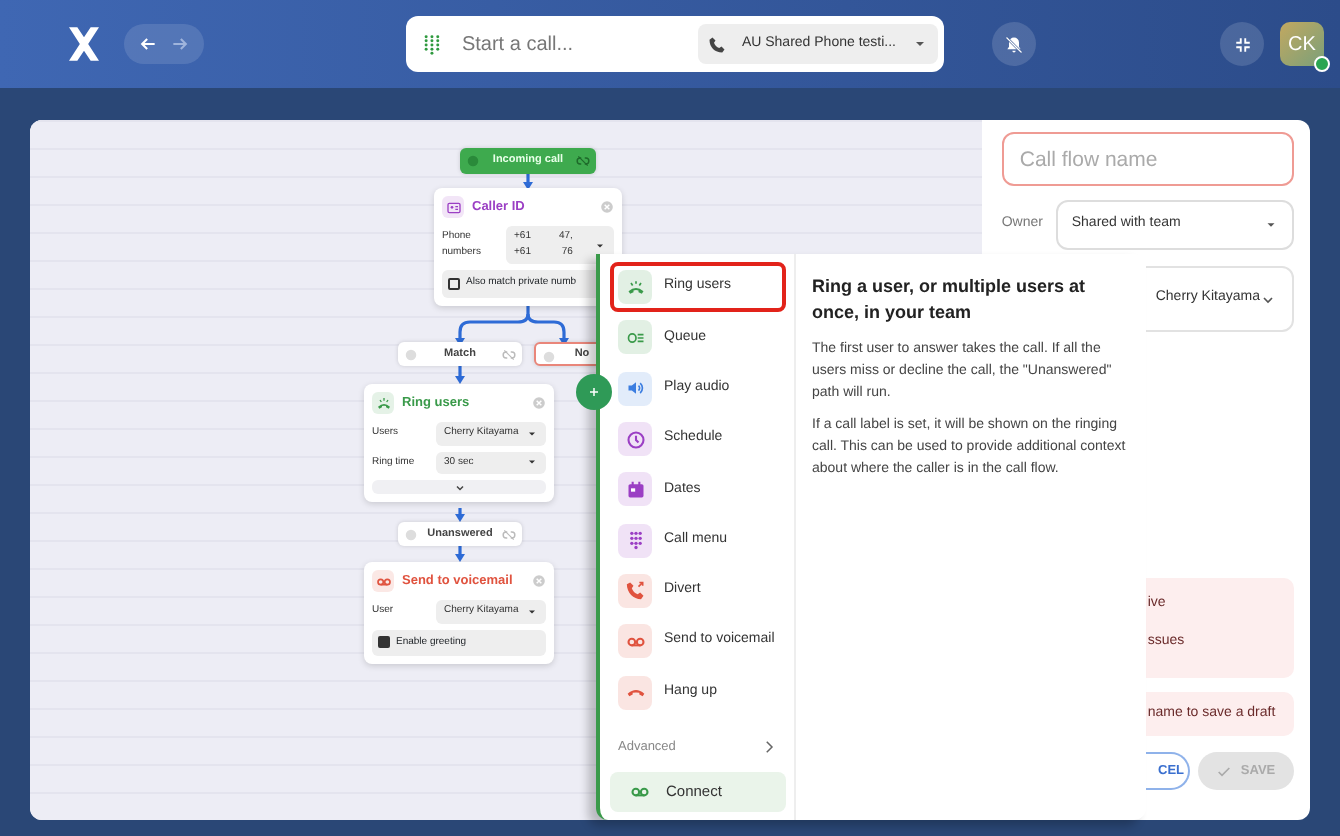 The height and width of the screenshot is (836, 1340). Describe the element at coordinates (1224, 771) in the screenshot. I see `check-icon` at that location.